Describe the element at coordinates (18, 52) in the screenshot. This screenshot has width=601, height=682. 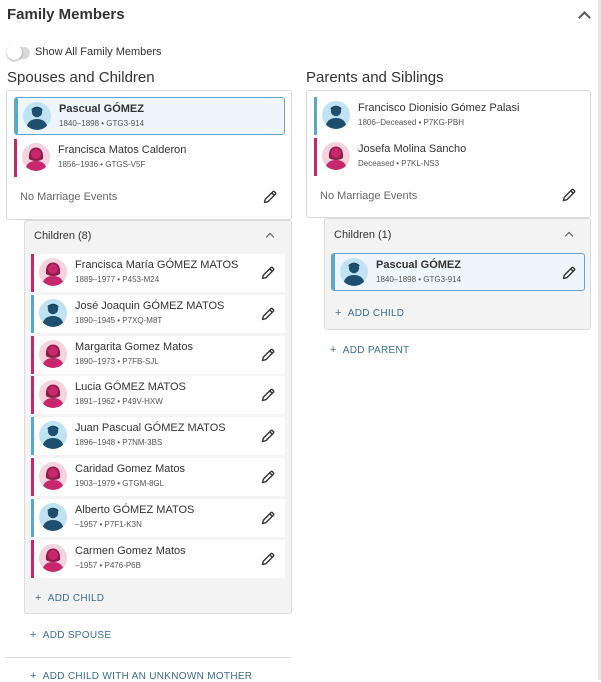
I see `show-all-toggle` at that location.